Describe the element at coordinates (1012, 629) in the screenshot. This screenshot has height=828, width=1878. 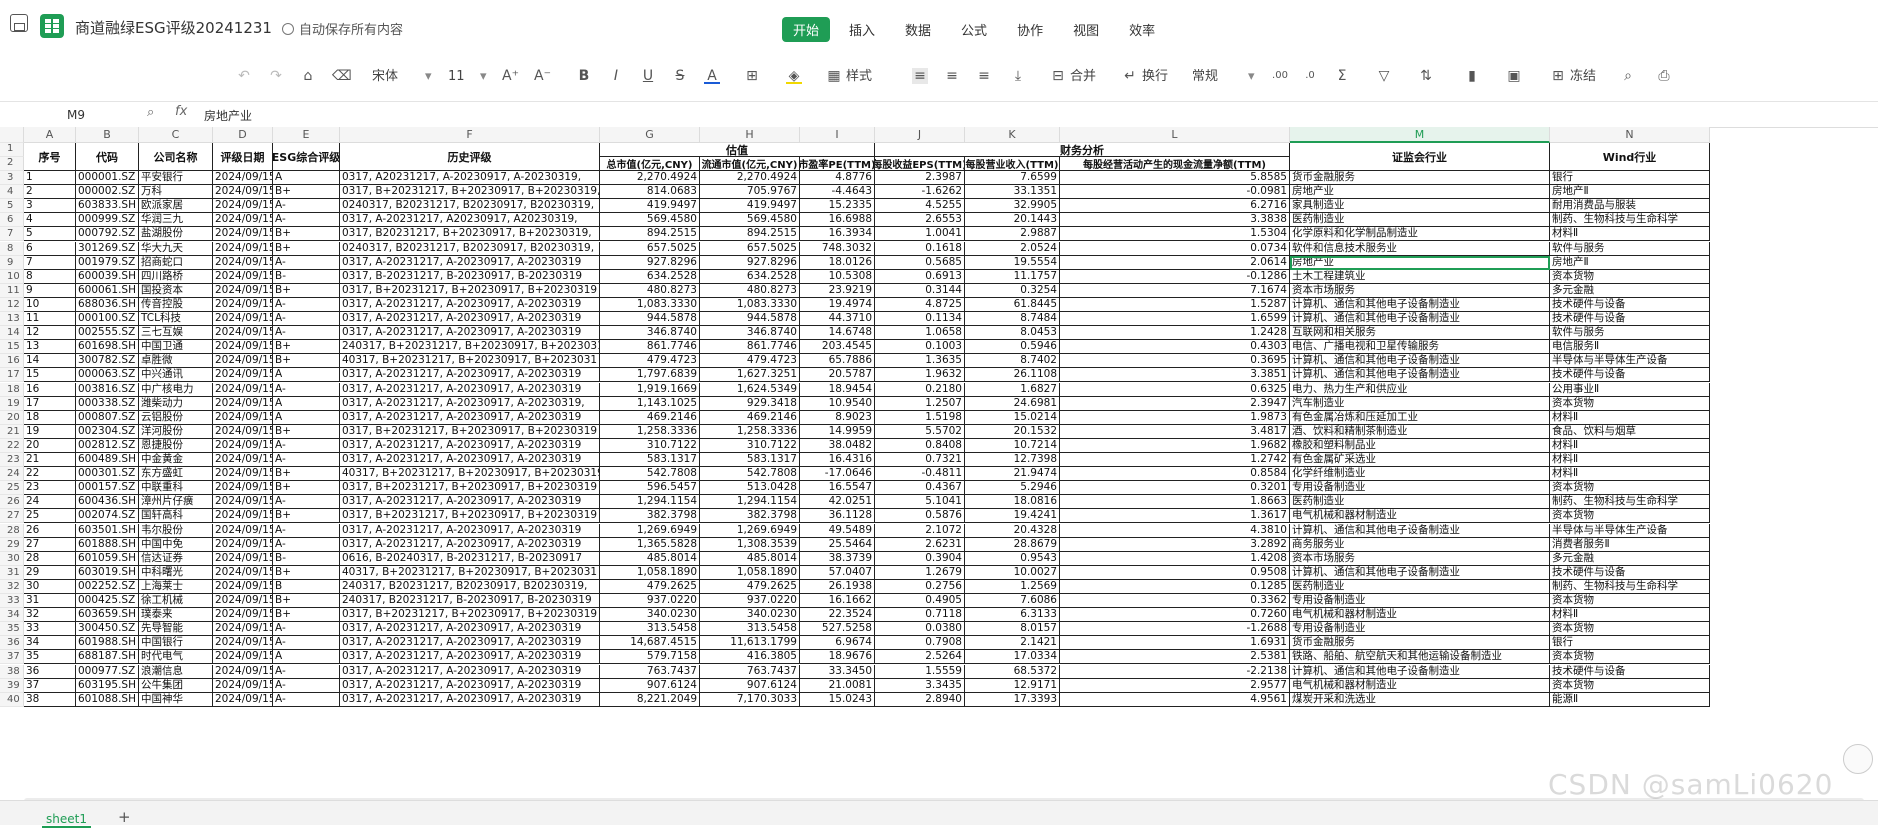
I see `table-cell: 8.0157` at that location.